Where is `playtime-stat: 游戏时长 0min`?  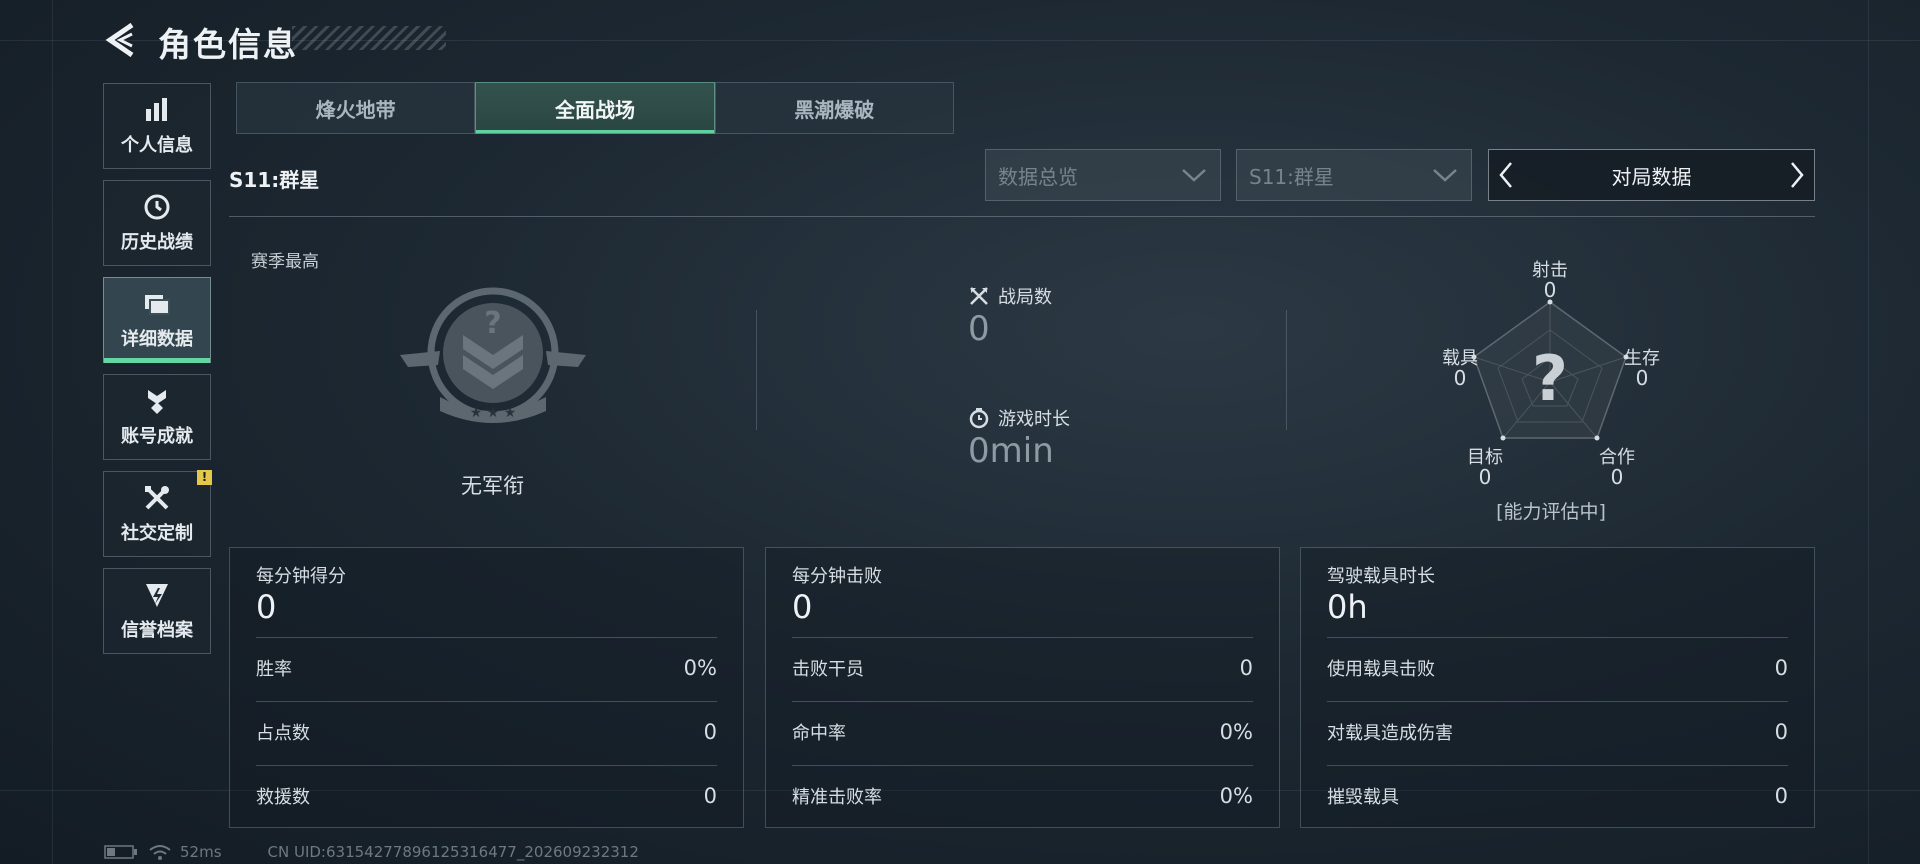
playtime-stat: 游戏时长 0min is located at coordinates (1019, 438).